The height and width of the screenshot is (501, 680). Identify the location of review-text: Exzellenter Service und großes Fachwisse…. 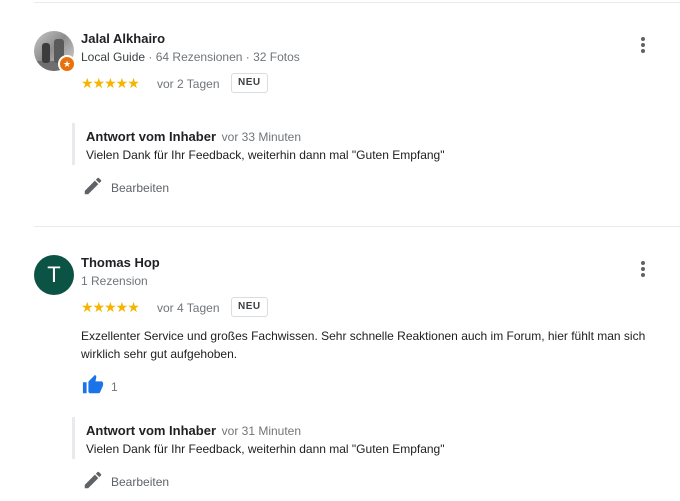
(363, 345).